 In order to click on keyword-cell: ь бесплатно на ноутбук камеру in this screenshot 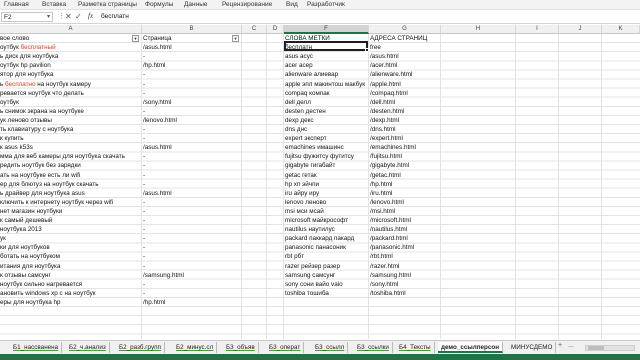, I will do `click(70, 84)`.